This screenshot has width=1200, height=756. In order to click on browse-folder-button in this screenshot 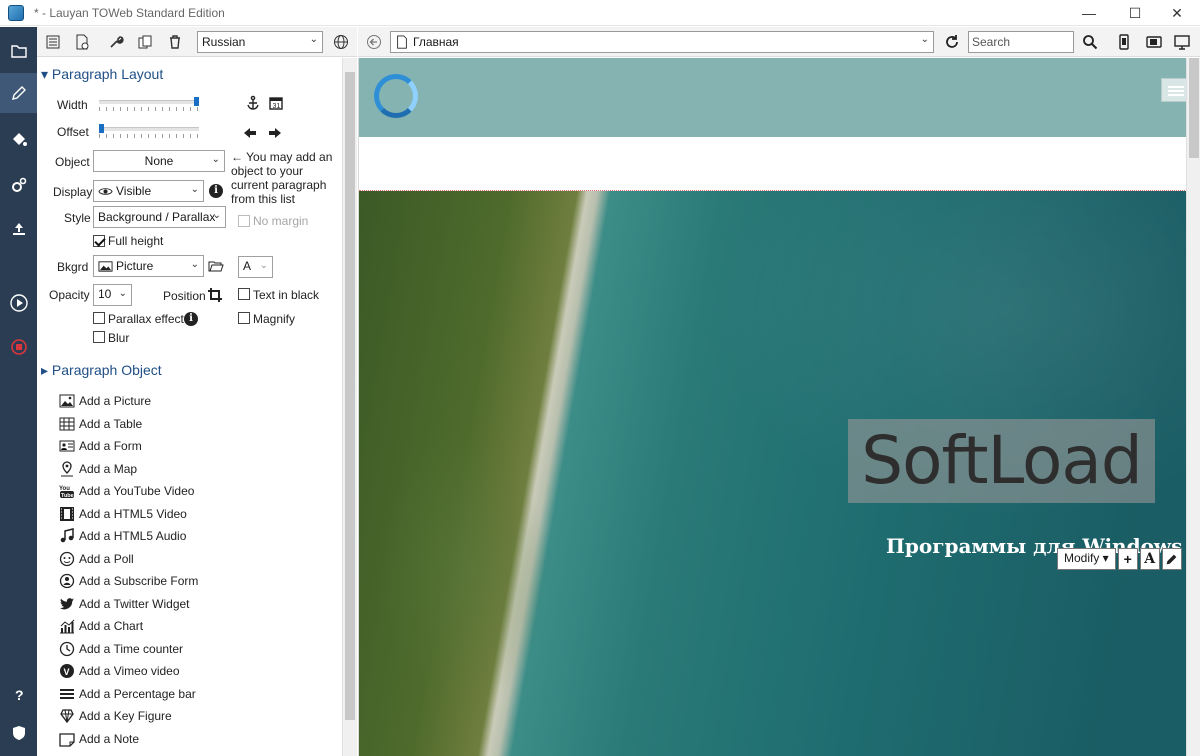, I will do `click(216, 266)`.